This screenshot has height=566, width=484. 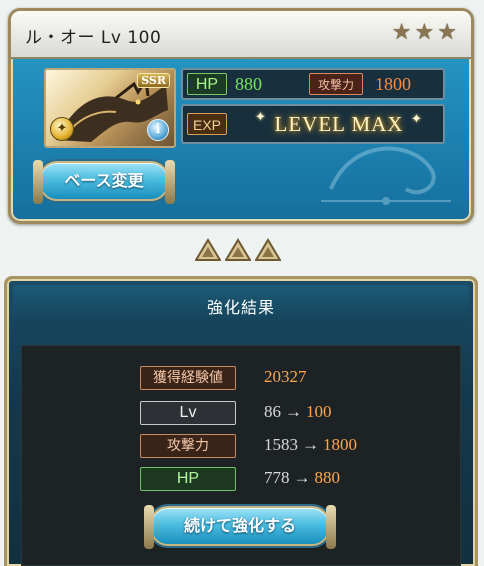 What do you see at coordinates (62, 129) in the screenshot?
I see `light-element-icon: ✦` at bounding box center [62, 129].